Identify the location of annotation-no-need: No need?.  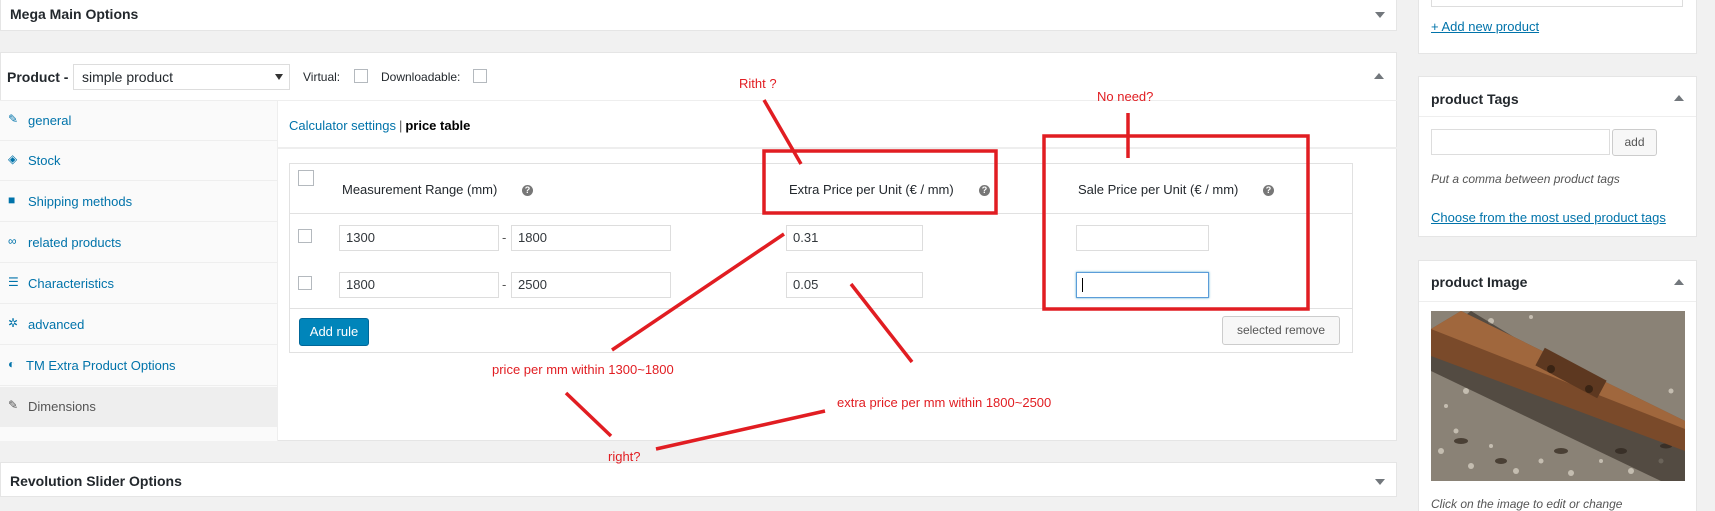
(1125, 96).